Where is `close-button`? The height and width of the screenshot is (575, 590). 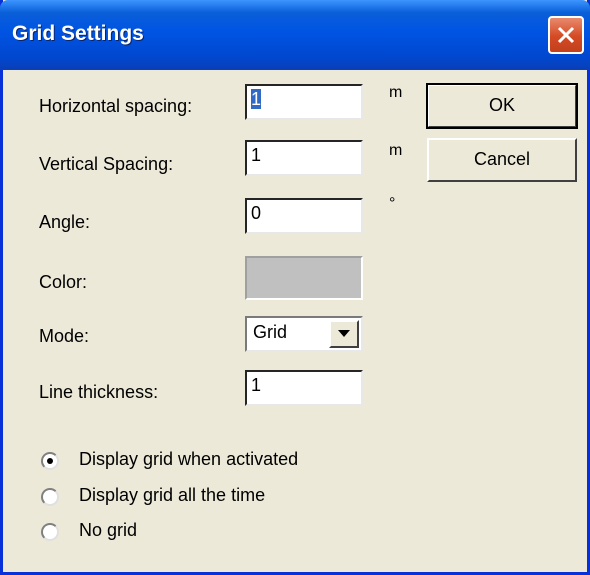
close-button is located at coordinates (566, 35).